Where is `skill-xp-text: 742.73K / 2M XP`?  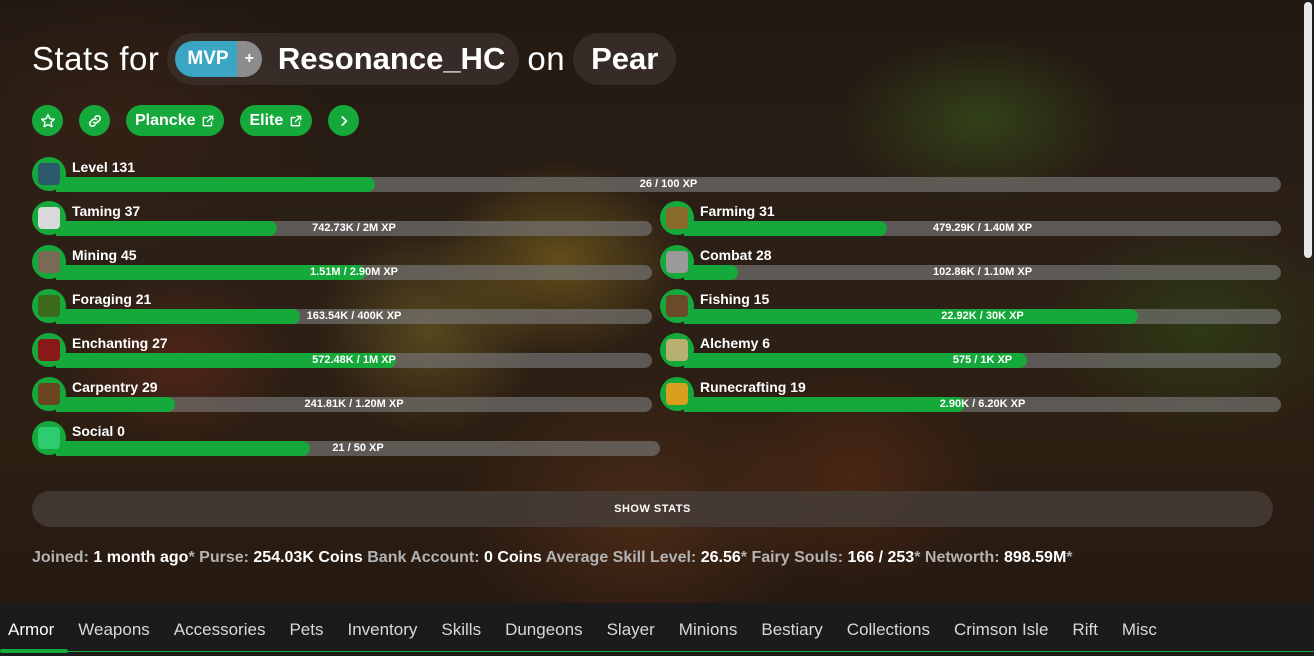 skill-xp-text: 742.73K / 2M XP is located at coordinates (354, 228).